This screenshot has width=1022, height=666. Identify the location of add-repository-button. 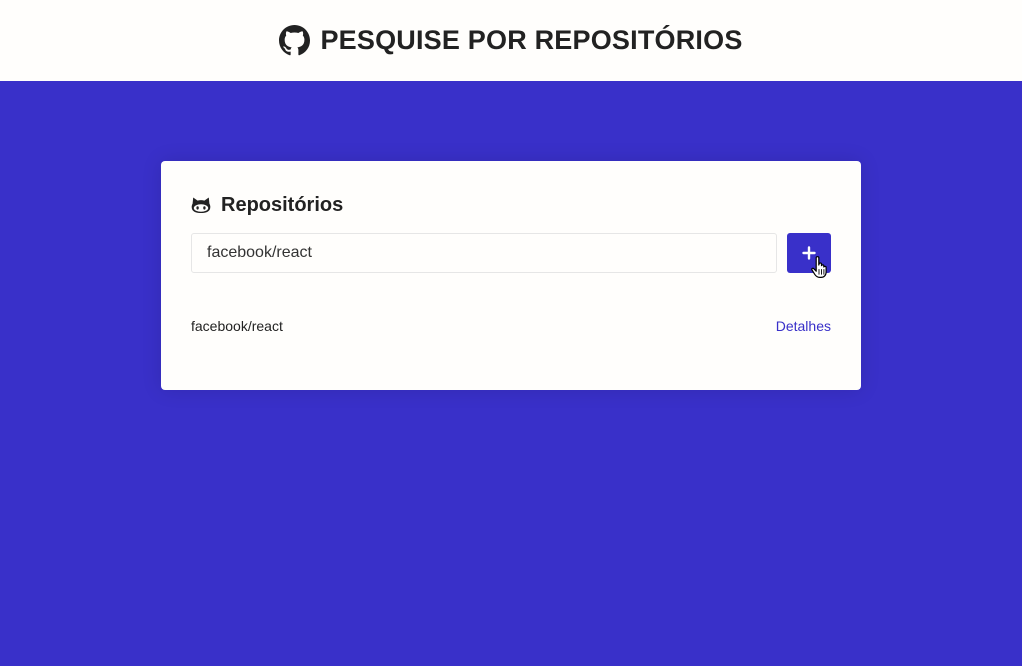
(809, 255).